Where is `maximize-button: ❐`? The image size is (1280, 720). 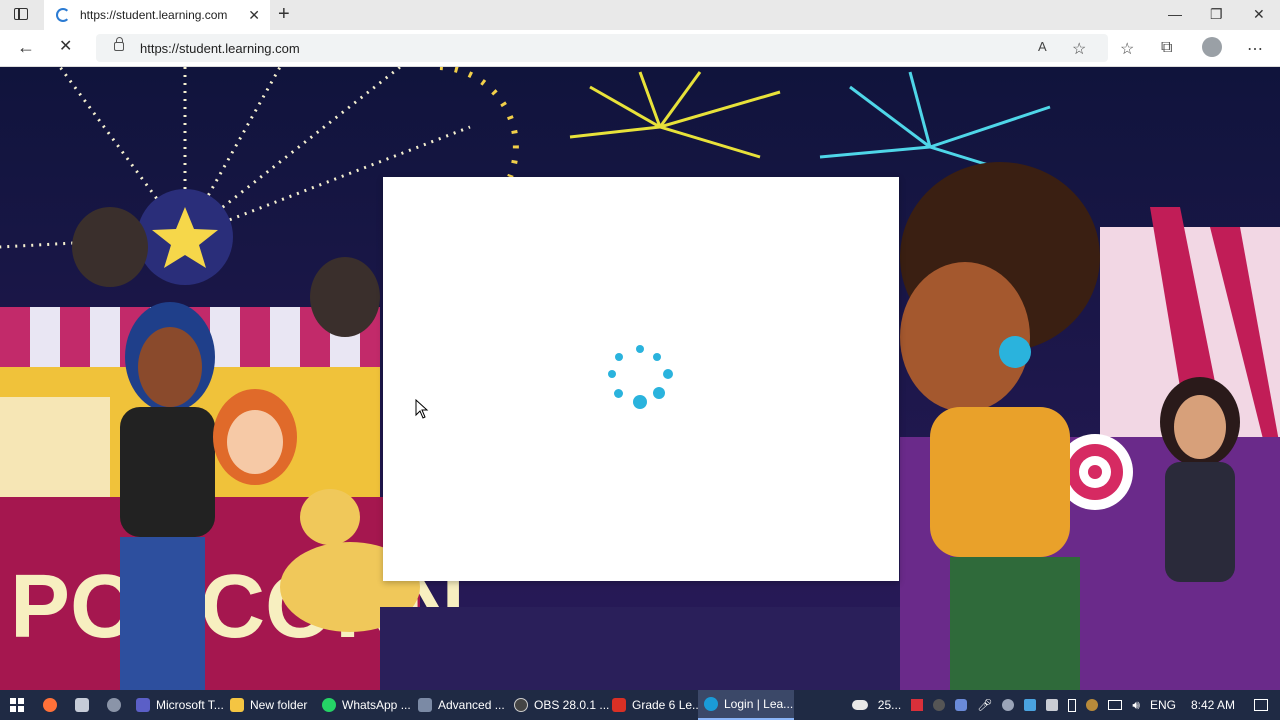 maximize-button: ❐ is located at coordinates (1216, 14).